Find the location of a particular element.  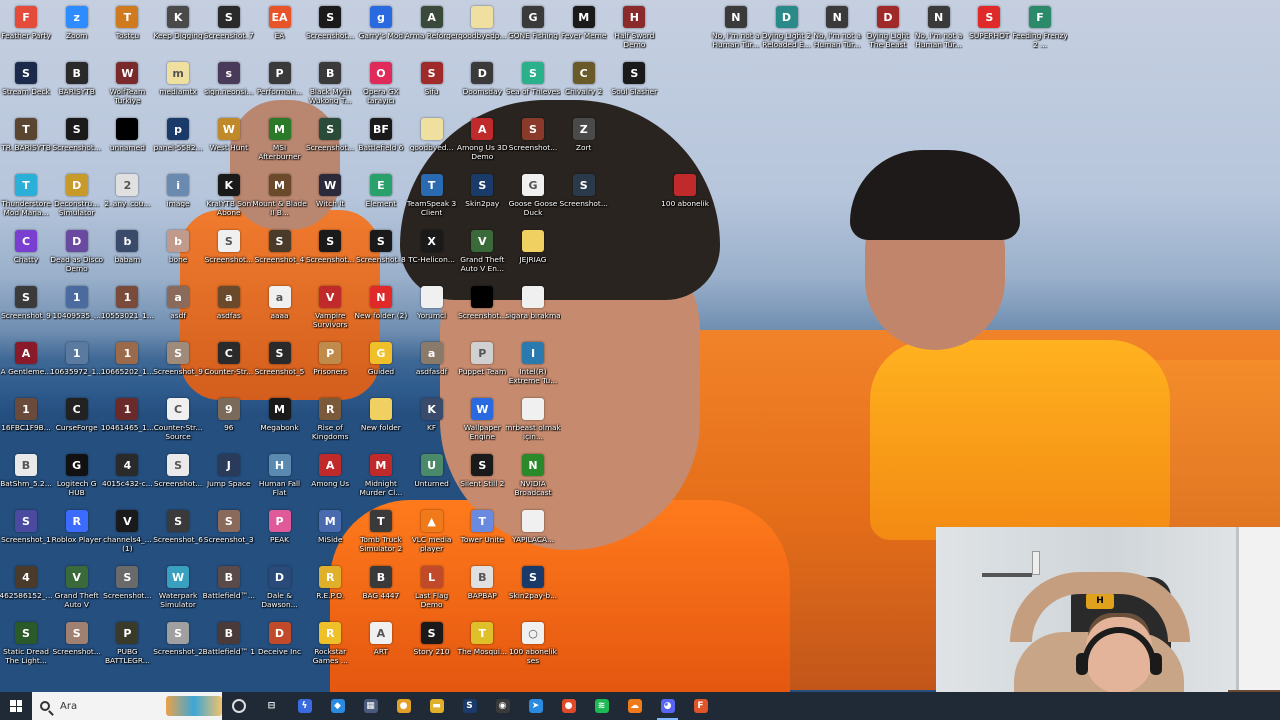

desktop-icon: ○ 100 abonelik ses is located at coordinates (533, 650).